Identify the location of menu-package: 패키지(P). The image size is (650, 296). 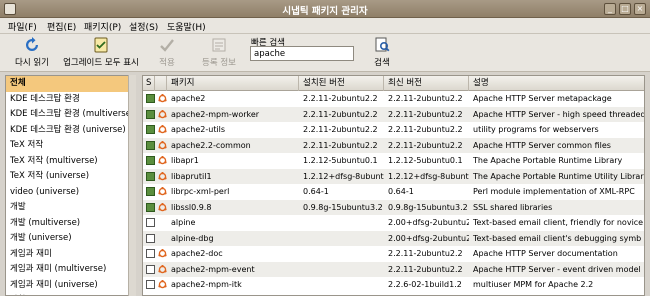
(102, 26).